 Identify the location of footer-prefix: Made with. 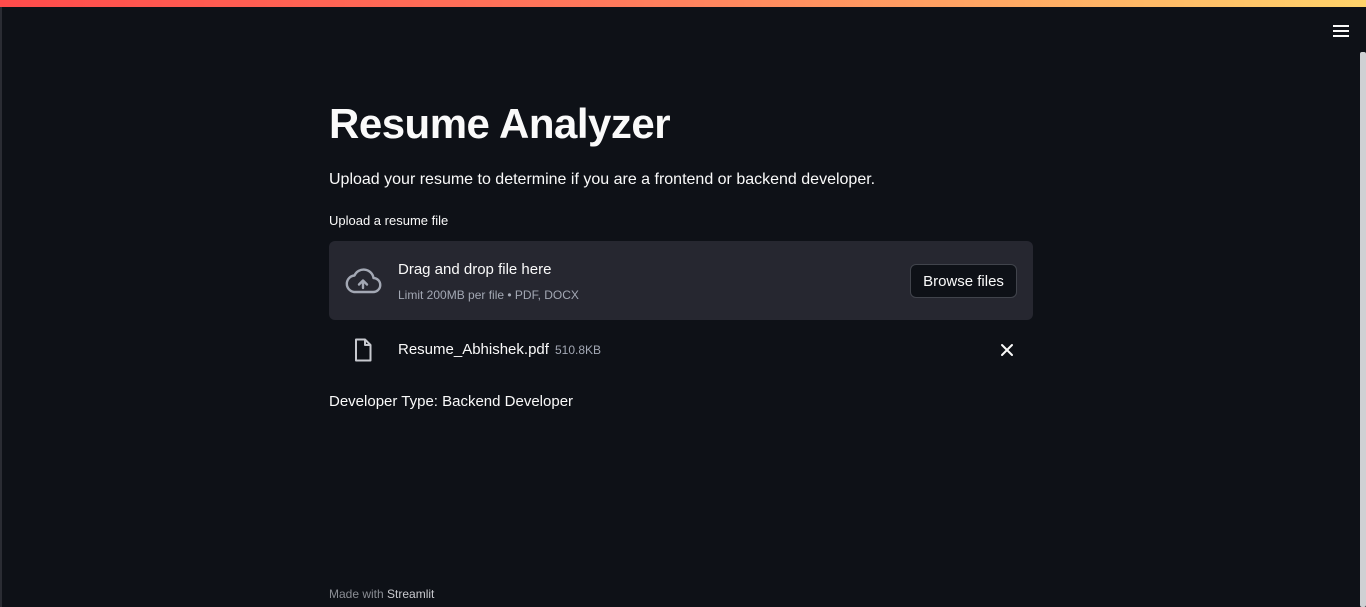
(356, 594).